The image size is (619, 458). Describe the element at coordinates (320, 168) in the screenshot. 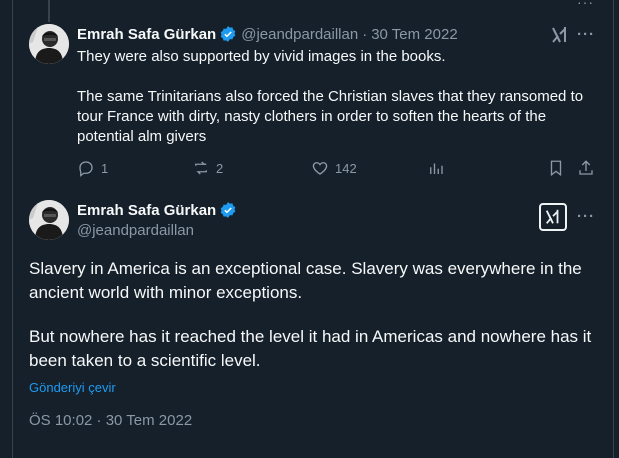

I see `heart-icon` at that location.